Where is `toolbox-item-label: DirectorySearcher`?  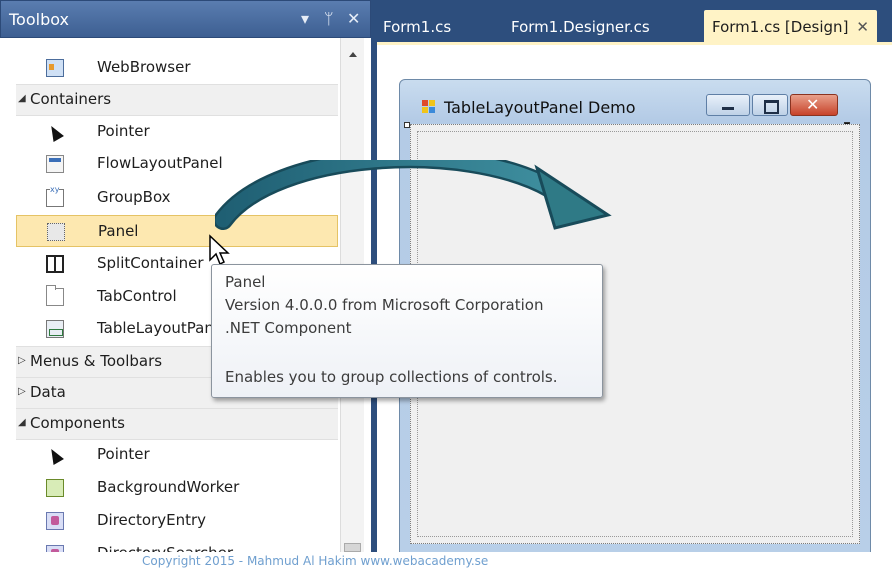
toolbox-item-label: DirectorySearcher is located at coordinates (165, 548).